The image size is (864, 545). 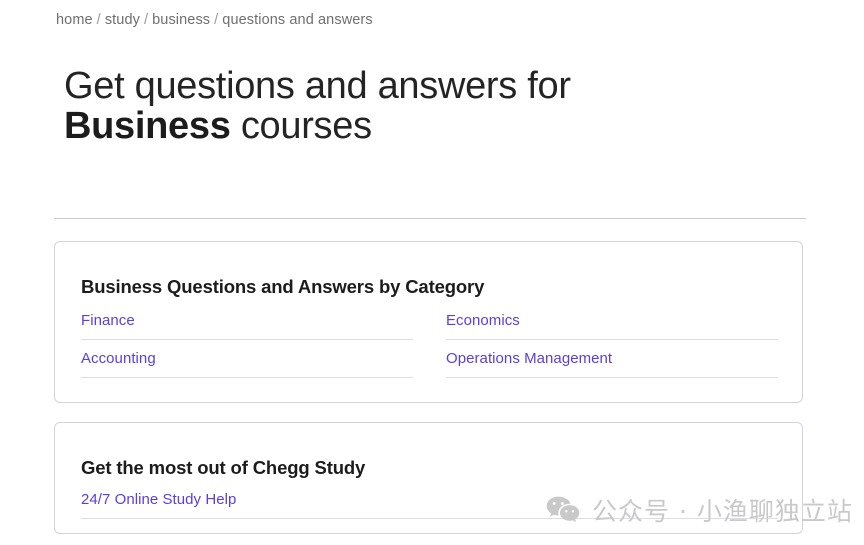 What do you see at coordinates (483, 320) in the screenshot?
I see `category-link-economics: Economics` at bounding box center [483, 320].